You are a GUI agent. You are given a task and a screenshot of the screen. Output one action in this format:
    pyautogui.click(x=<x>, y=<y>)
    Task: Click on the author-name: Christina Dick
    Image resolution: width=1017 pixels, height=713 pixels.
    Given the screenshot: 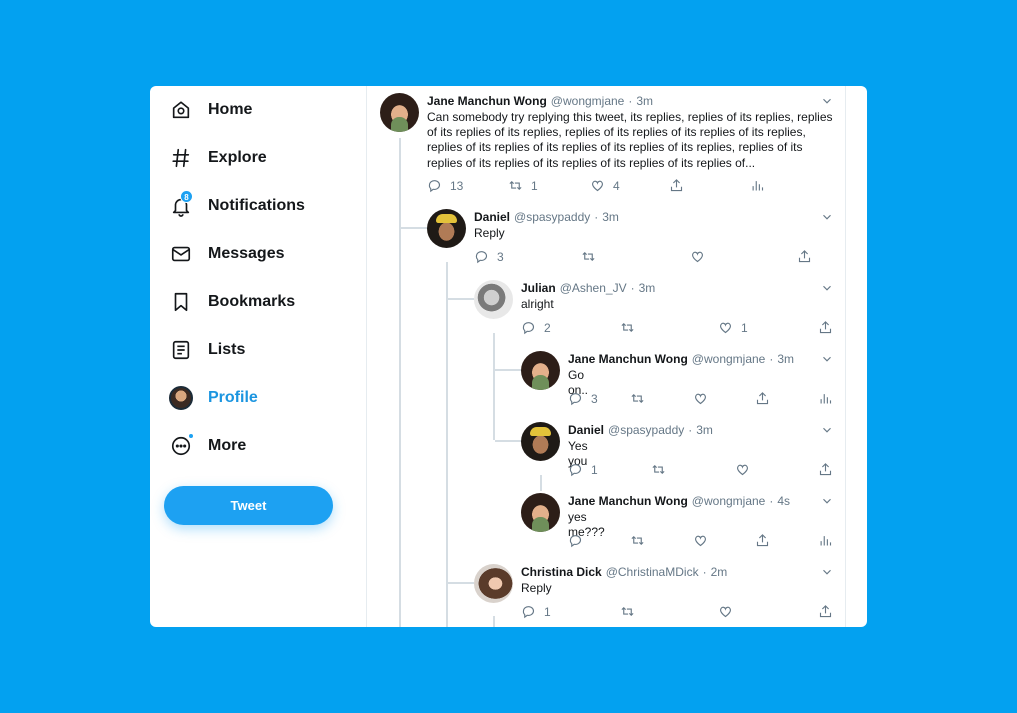 What is the action you would take?
    pyautogui.click(x=561, y=572)
    